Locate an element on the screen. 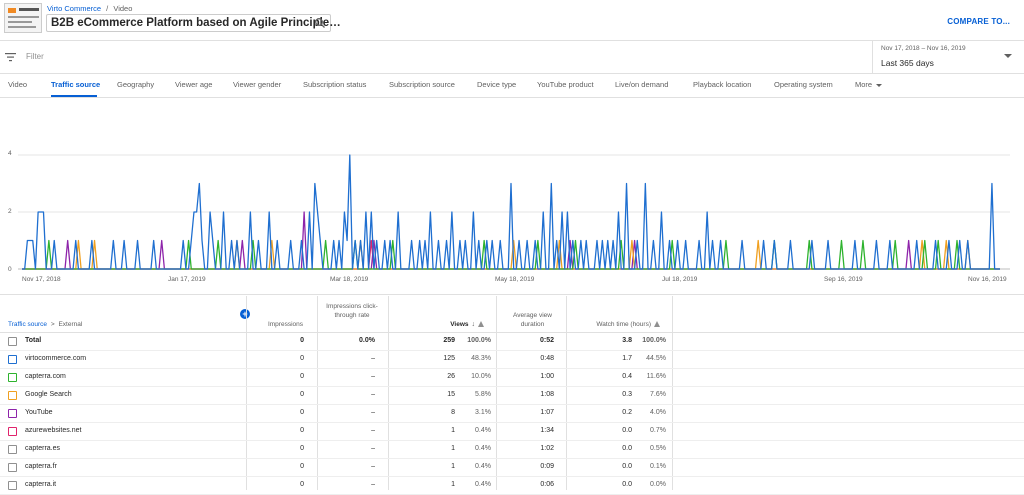 This screenshot has height=495, width=1024. video-thumbnail is located at coordinates (23, 18).